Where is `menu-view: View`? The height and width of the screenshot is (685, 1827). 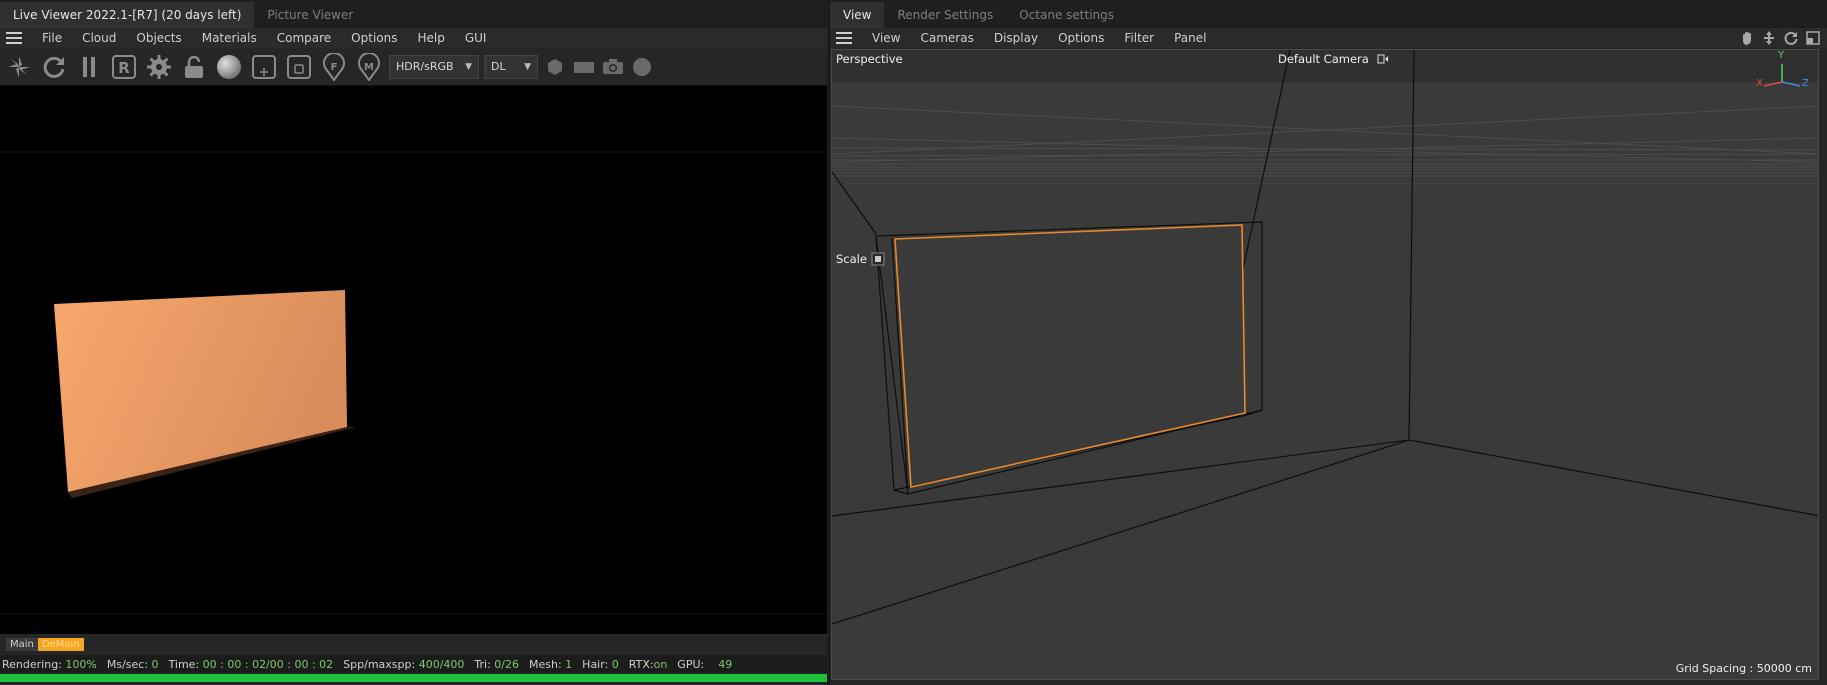
menu-view: View is located at coordinates (886, 38).